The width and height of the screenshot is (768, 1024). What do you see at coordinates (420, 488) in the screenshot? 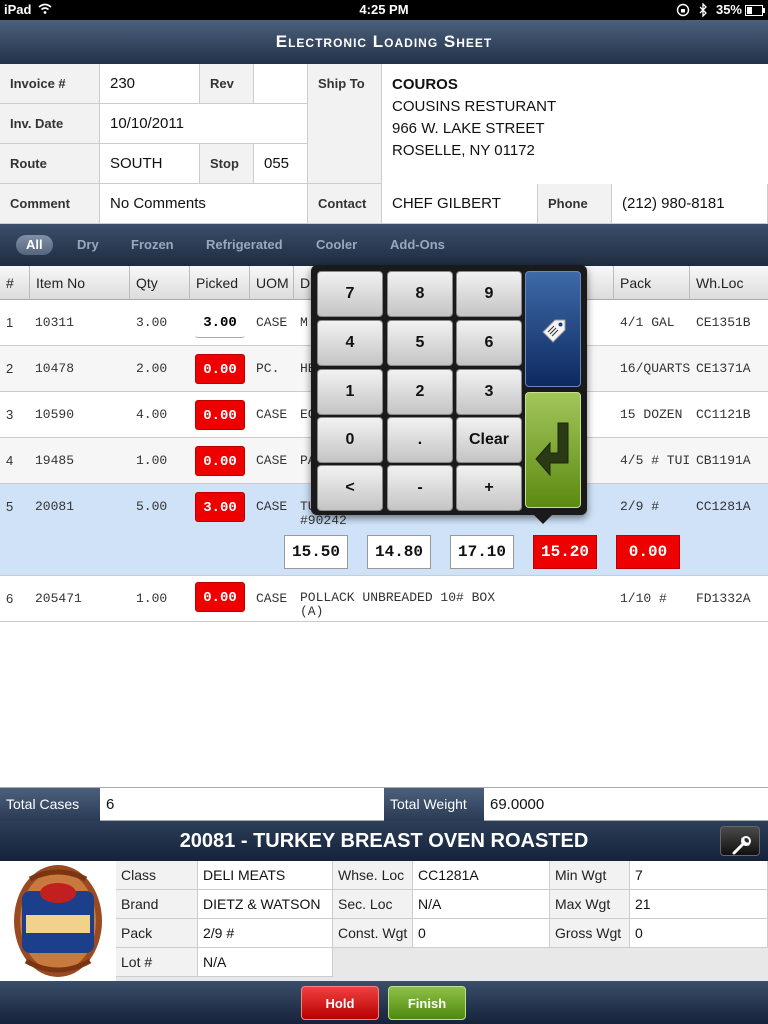
I see `key-minus: -` at bounding box center [420, 488].